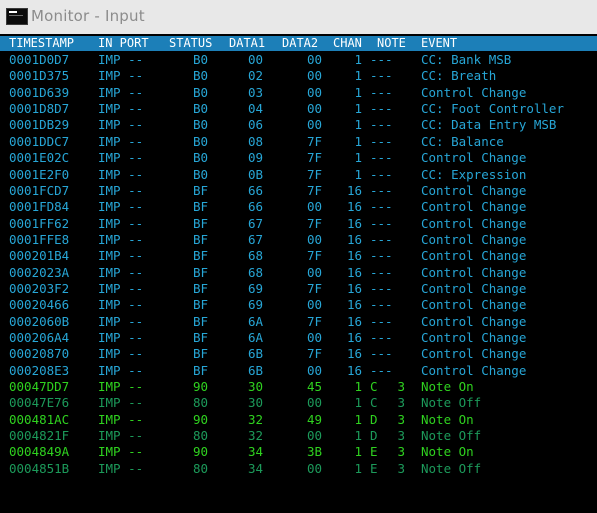  I want to click on event-row: 0001D0D7 IMP -- B0 00 00 1 --- CC: Bank MSB, so click(298, 60).